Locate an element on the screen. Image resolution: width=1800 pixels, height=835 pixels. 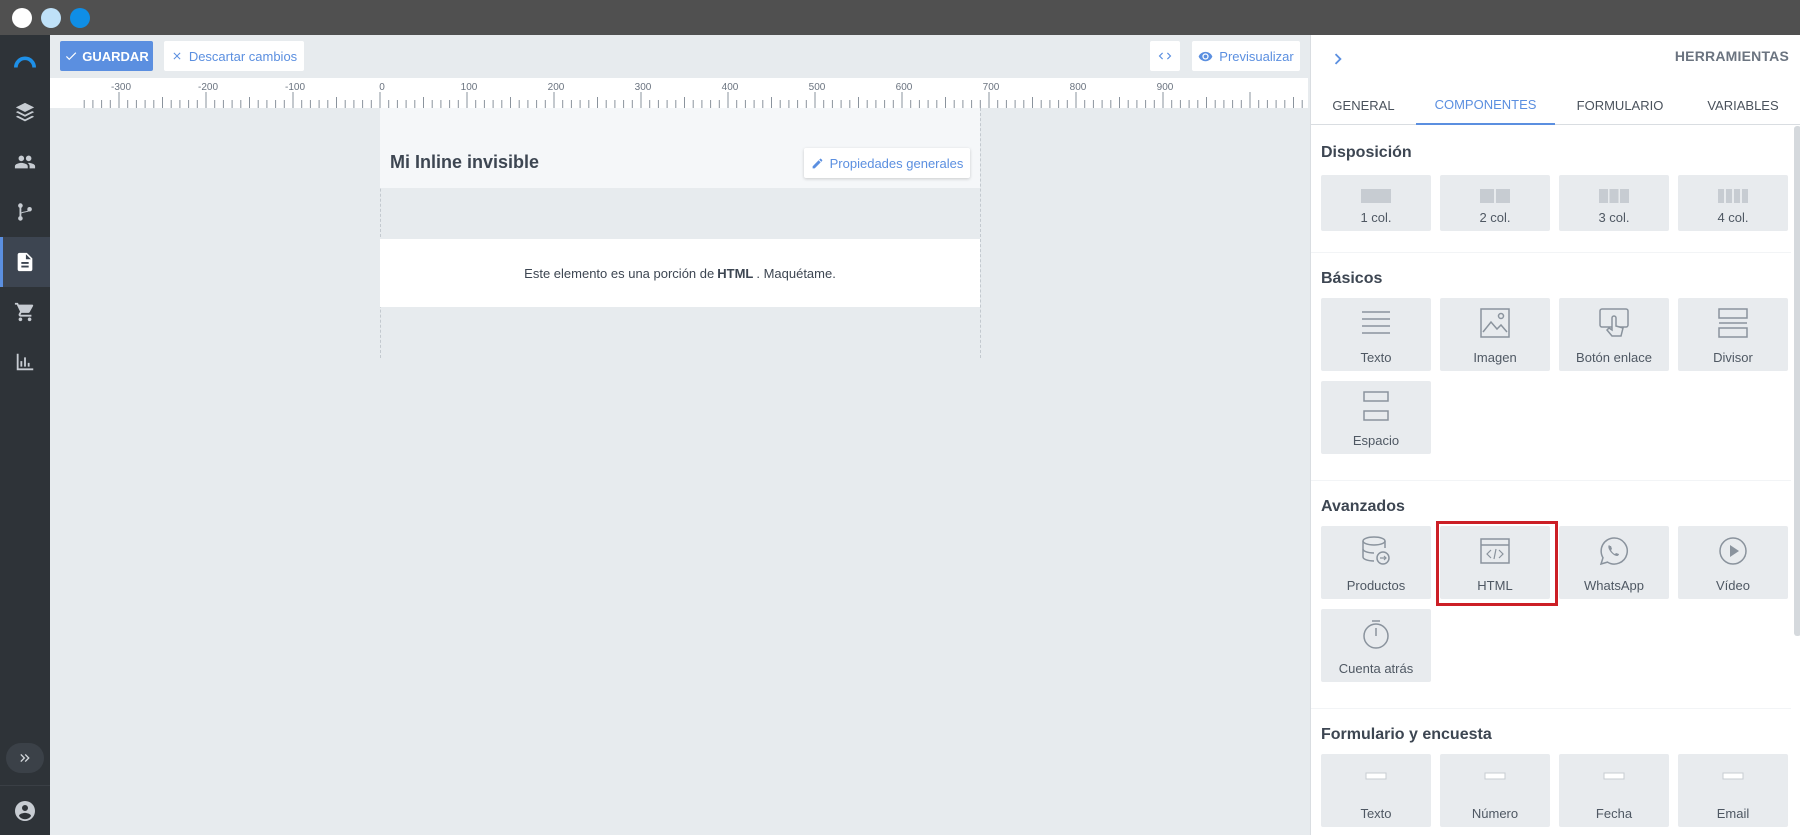
tool-label: 4 col. is located at coordinates (1733, 217).